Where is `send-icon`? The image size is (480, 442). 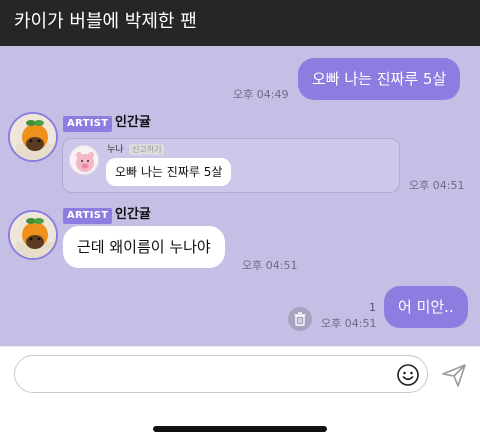
send-icon is located at coordinates (454, 375).